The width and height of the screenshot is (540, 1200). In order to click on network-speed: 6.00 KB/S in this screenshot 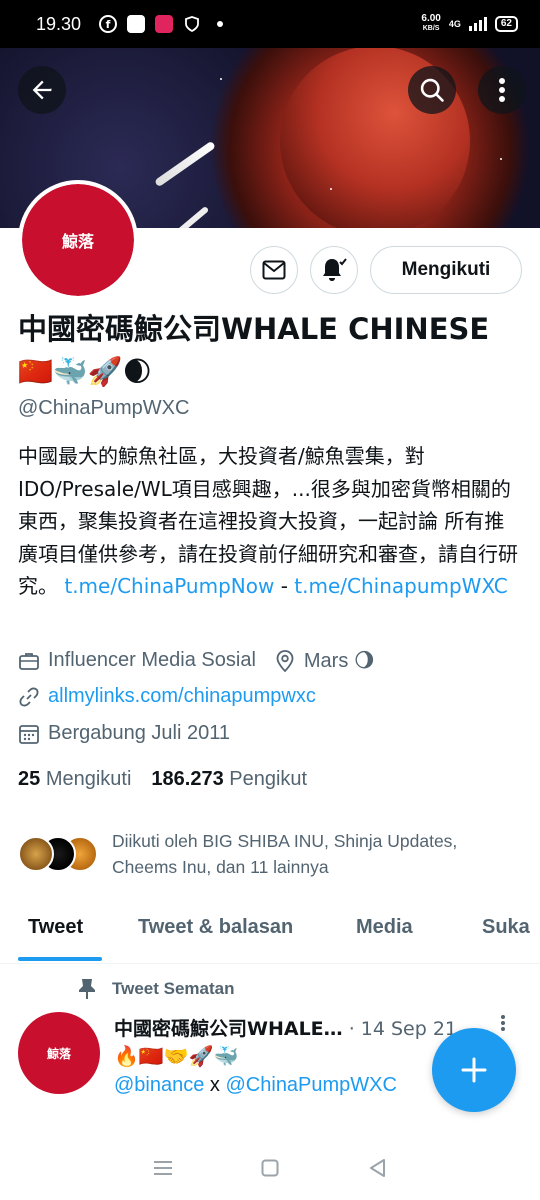, I will do `click(431, 23)`.